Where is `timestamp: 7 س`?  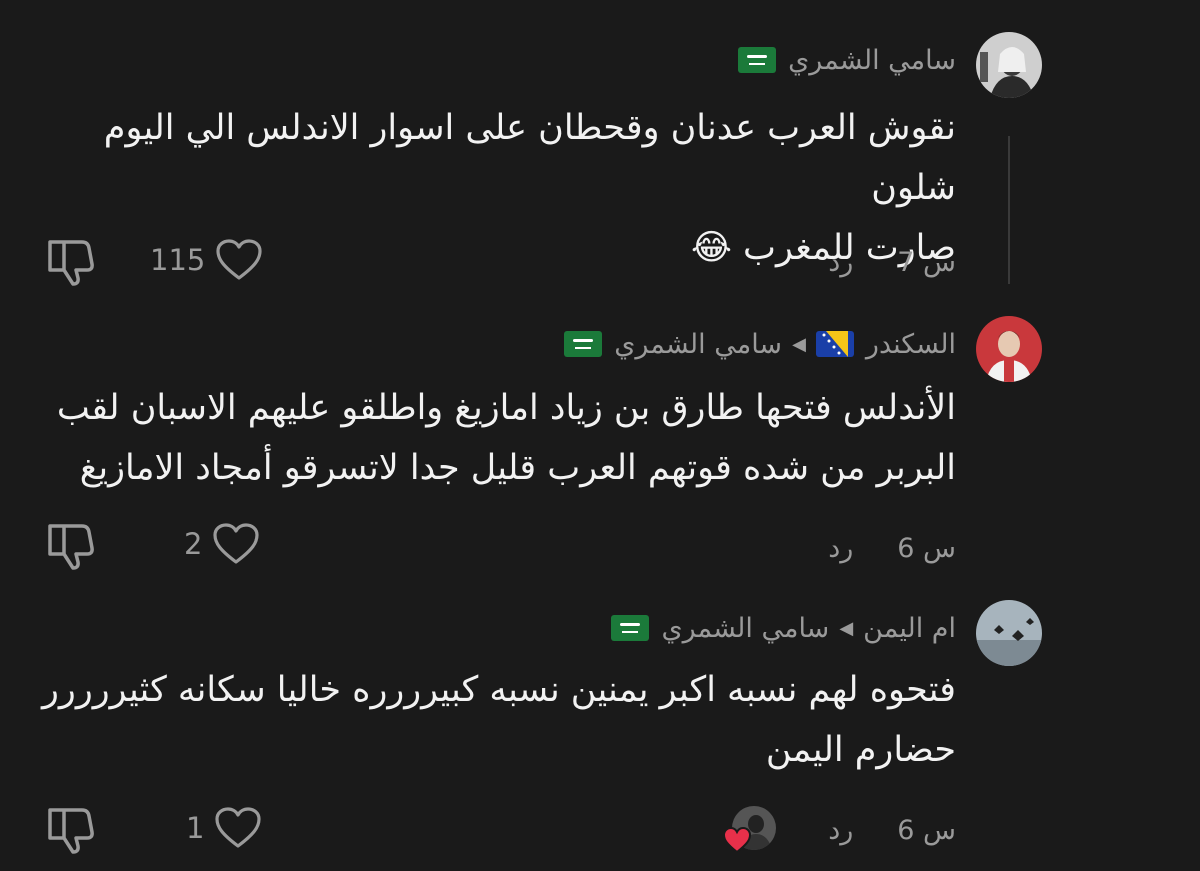
timestamp: 7 س is located at coordinates (926, 262).